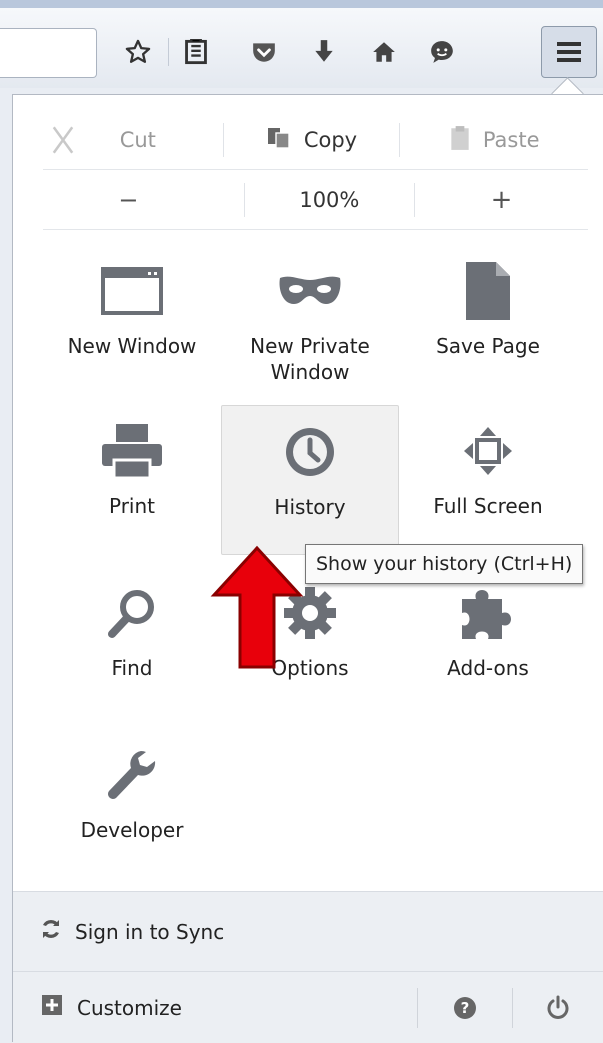 The image size is (603, 1043). I want to click on full-screen-button: Full Screen, so click(488, 480).